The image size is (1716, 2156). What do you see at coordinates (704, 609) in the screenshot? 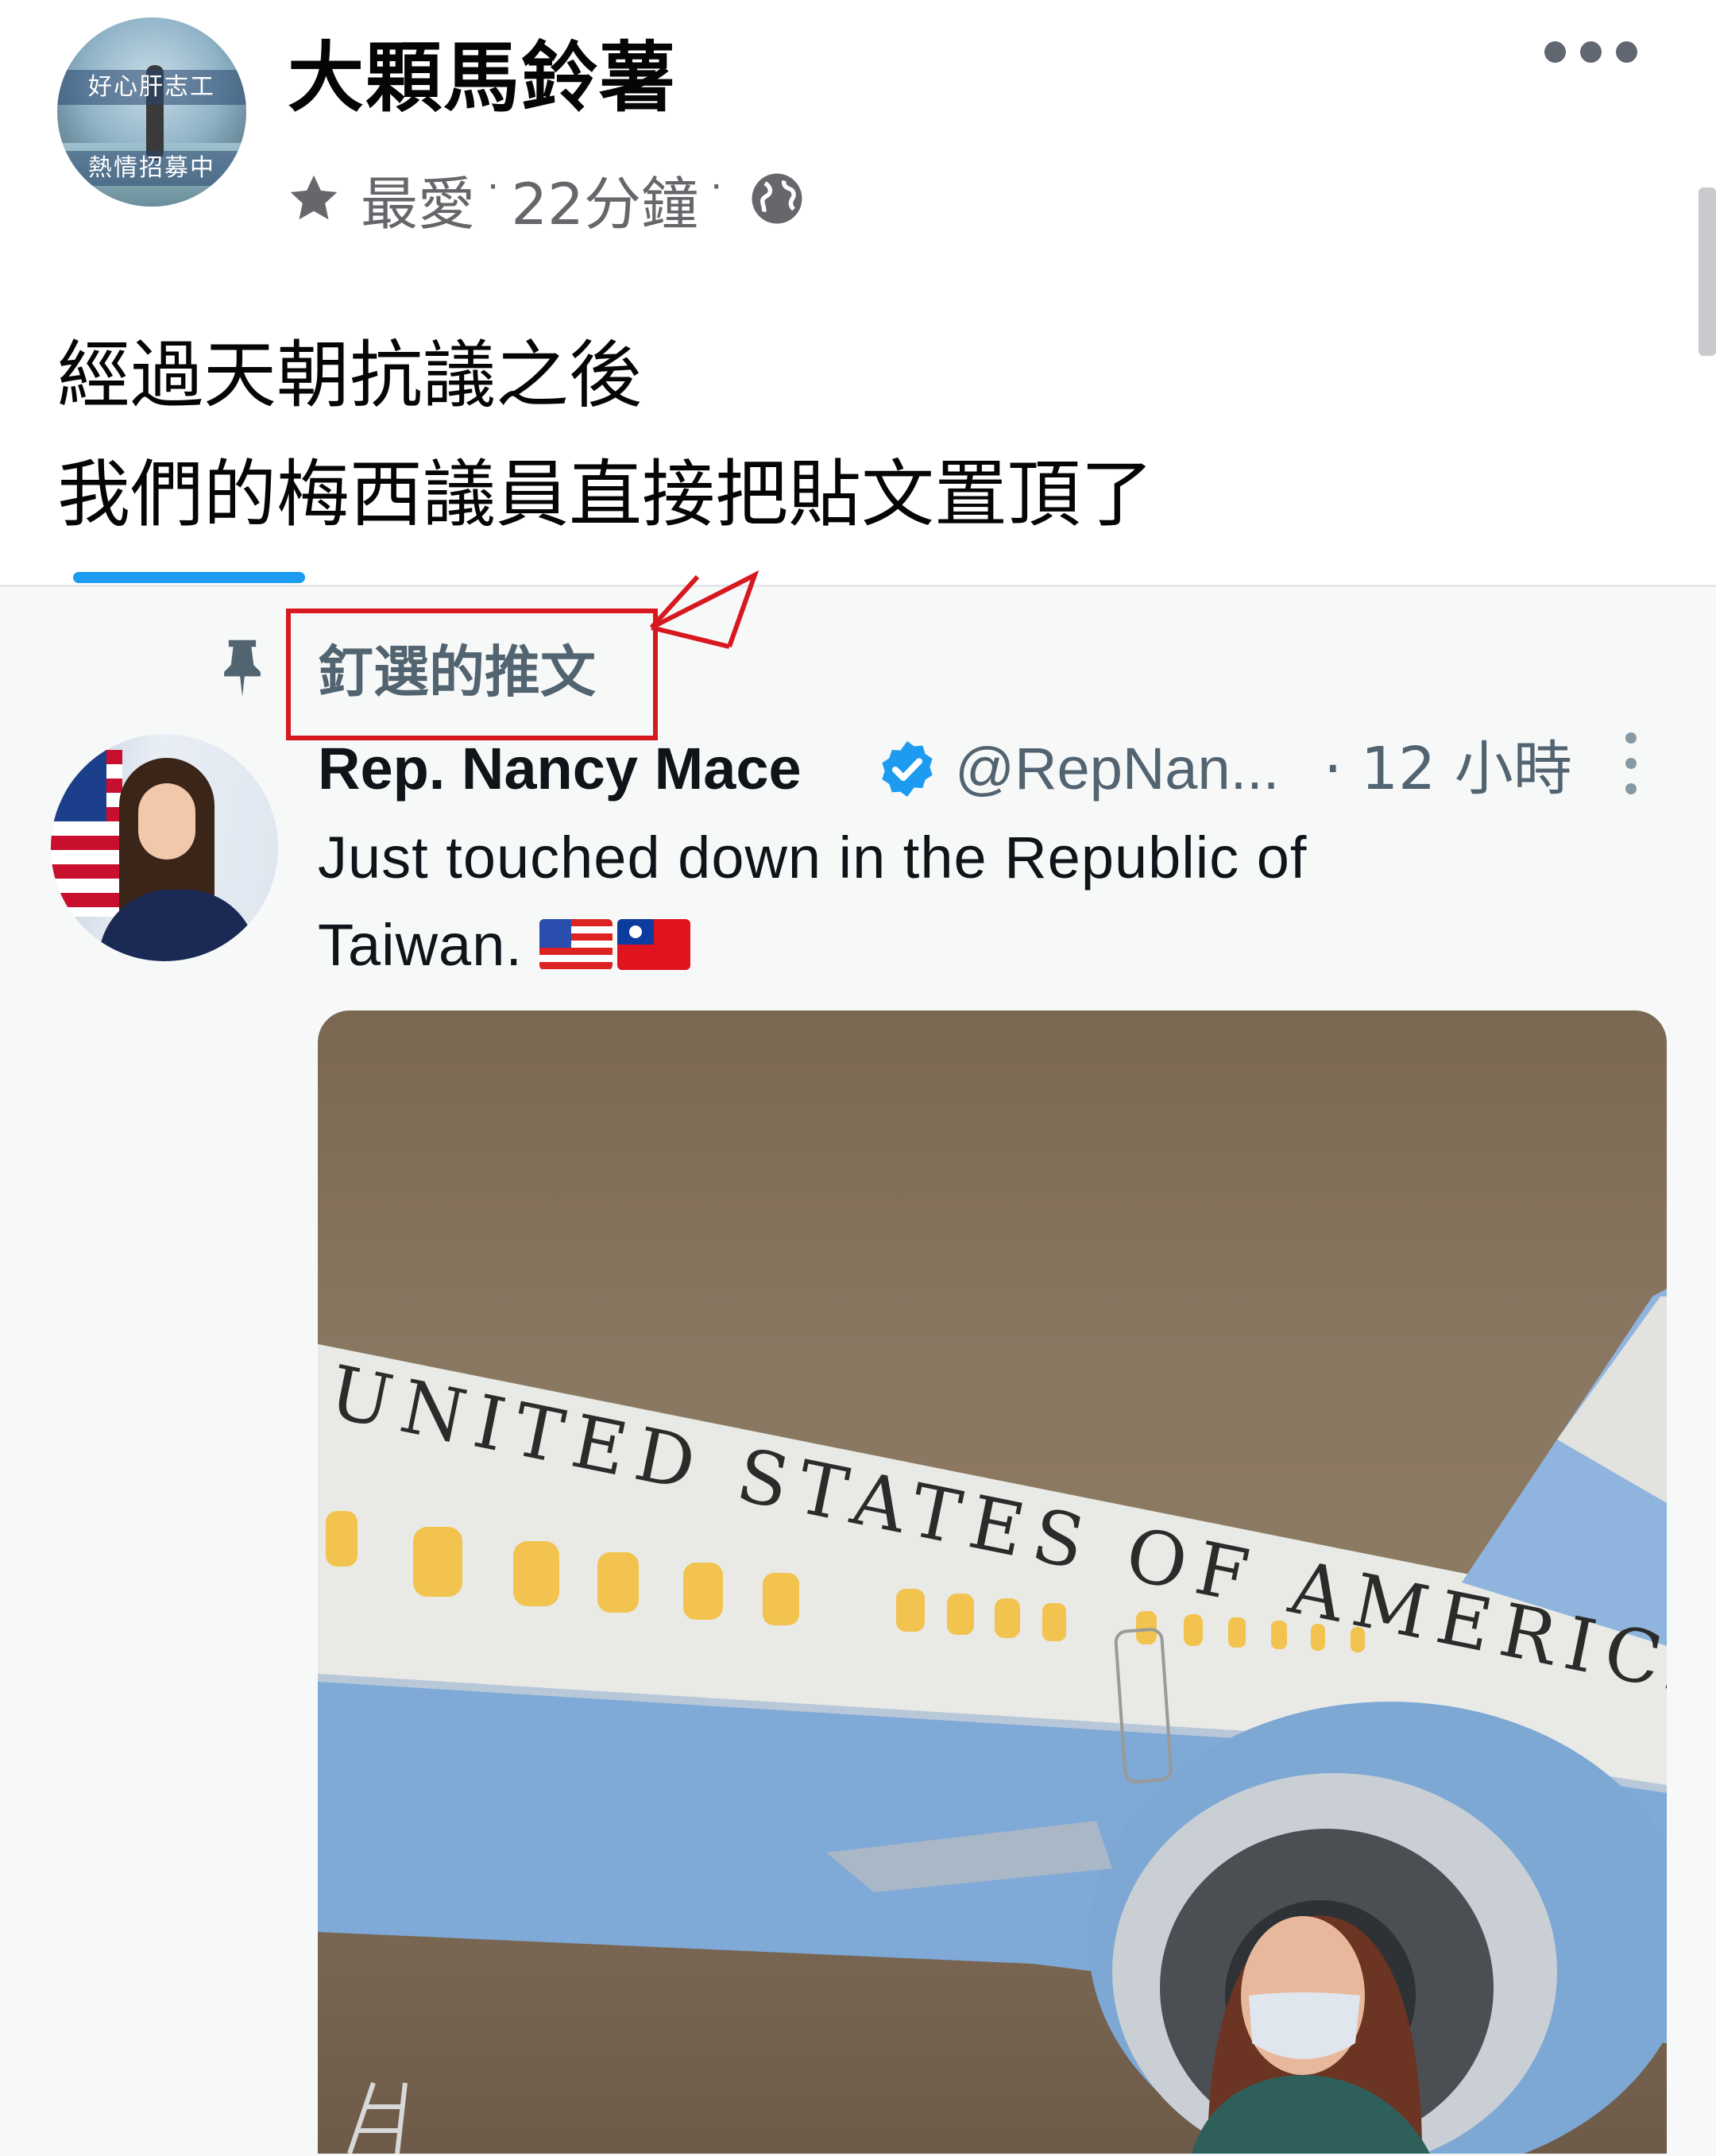
I see `arrow-annotation` at bounding box center [704, 609].